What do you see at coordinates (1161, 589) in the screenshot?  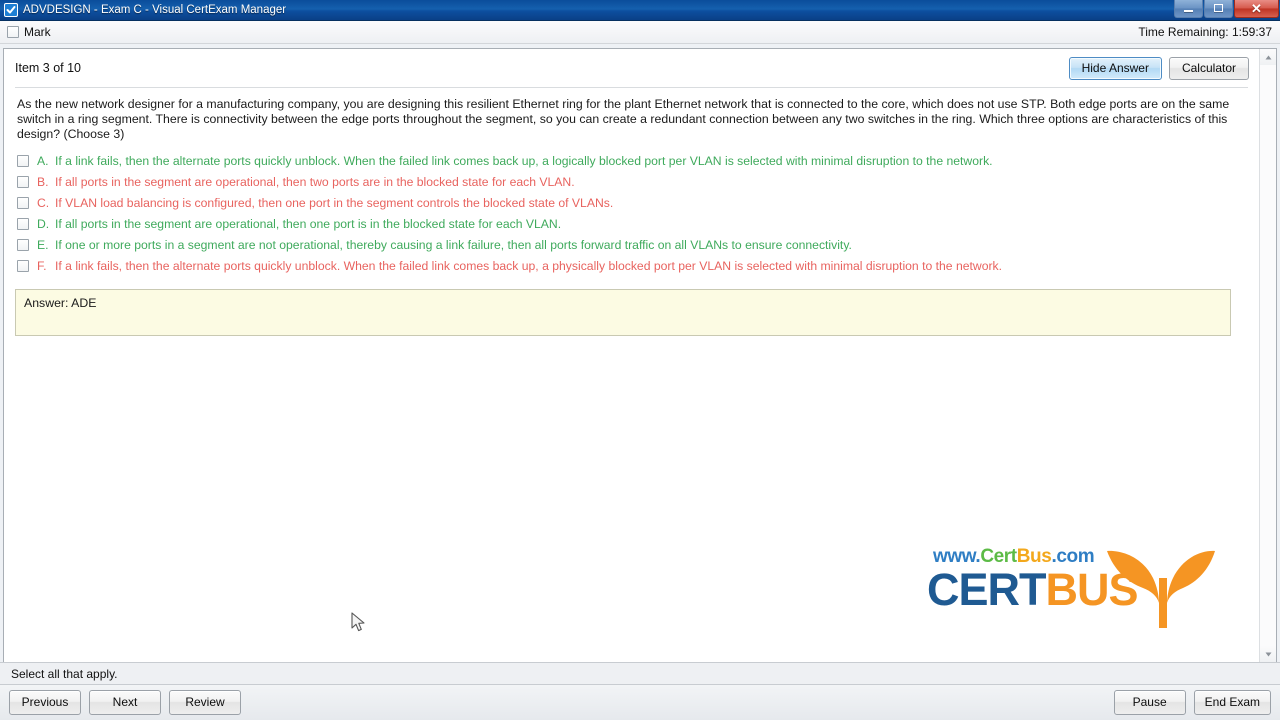 I see `logo-bird-icon` at bounding box center [1161, 589].